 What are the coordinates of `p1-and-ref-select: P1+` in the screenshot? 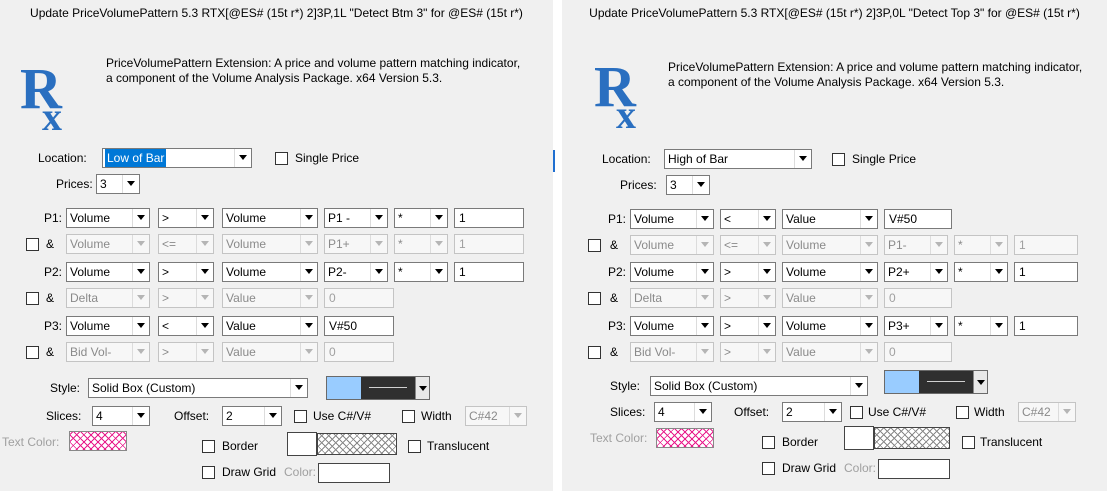 It's located at (356, 244).